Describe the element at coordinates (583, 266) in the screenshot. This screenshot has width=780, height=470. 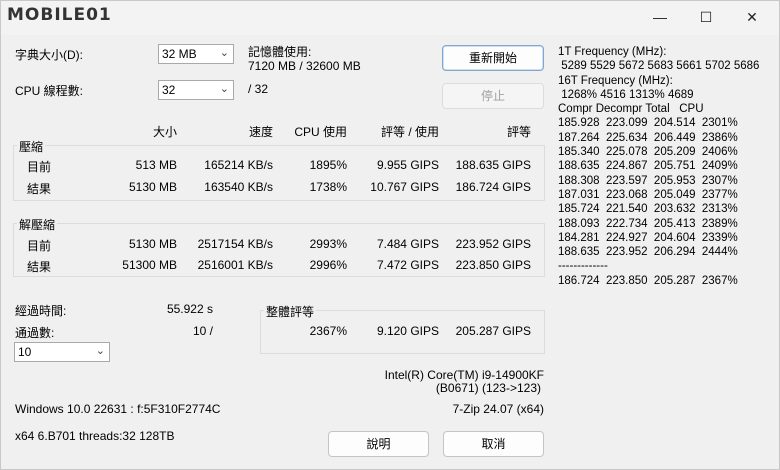
I see `log-line: -------------` at that location.